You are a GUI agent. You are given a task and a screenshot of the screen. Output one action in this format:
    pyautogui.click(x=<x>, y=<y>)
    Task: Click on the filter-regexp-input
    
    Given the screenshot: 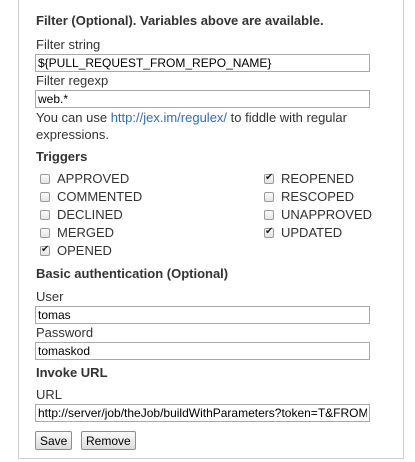 What is the action you would take?
    pyautogui.click(x=202, y=99)
    